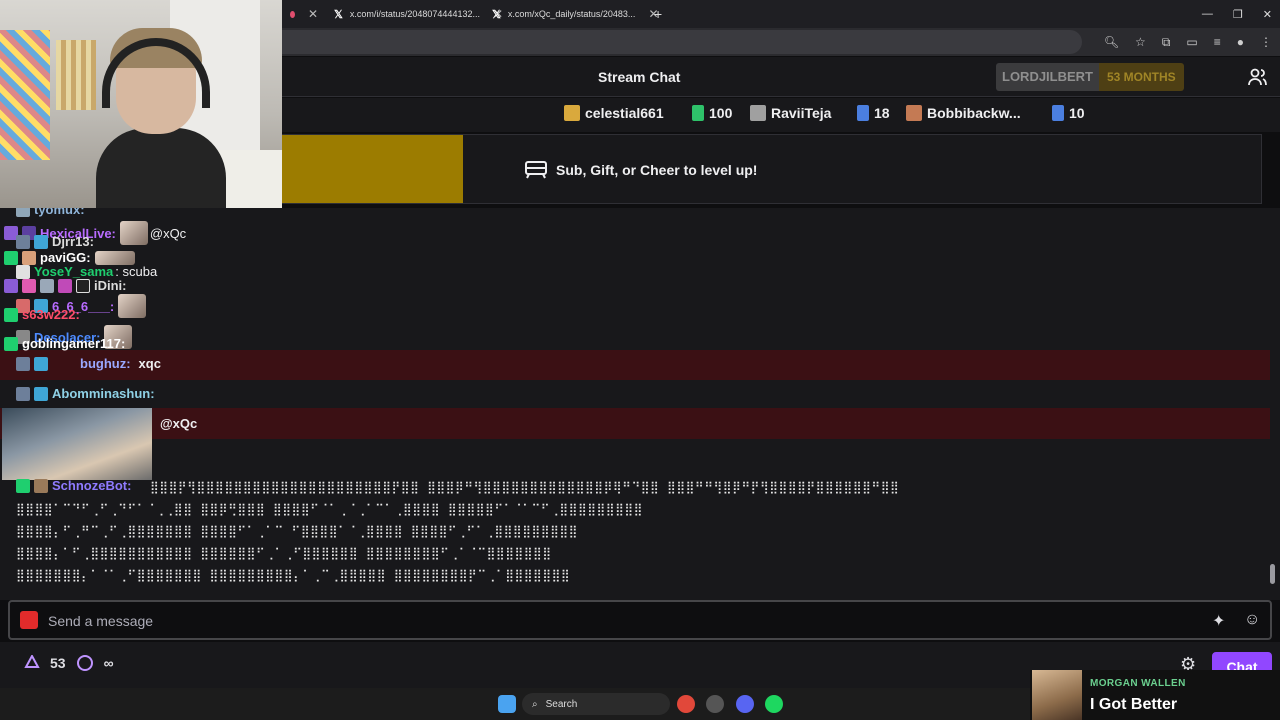 This screenshot has height=720, width=1280. I want to click on chat-message: goblingamer117:, so click(64, 343).